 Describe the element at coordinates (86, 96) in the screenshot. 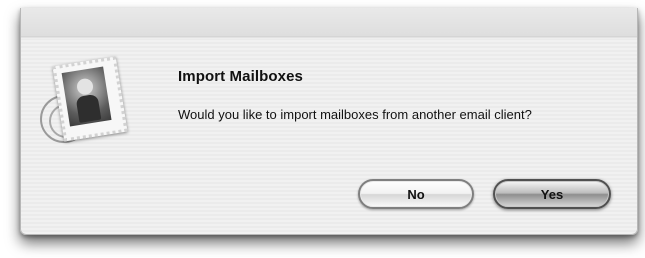

I see `stamp-photo` at that location.